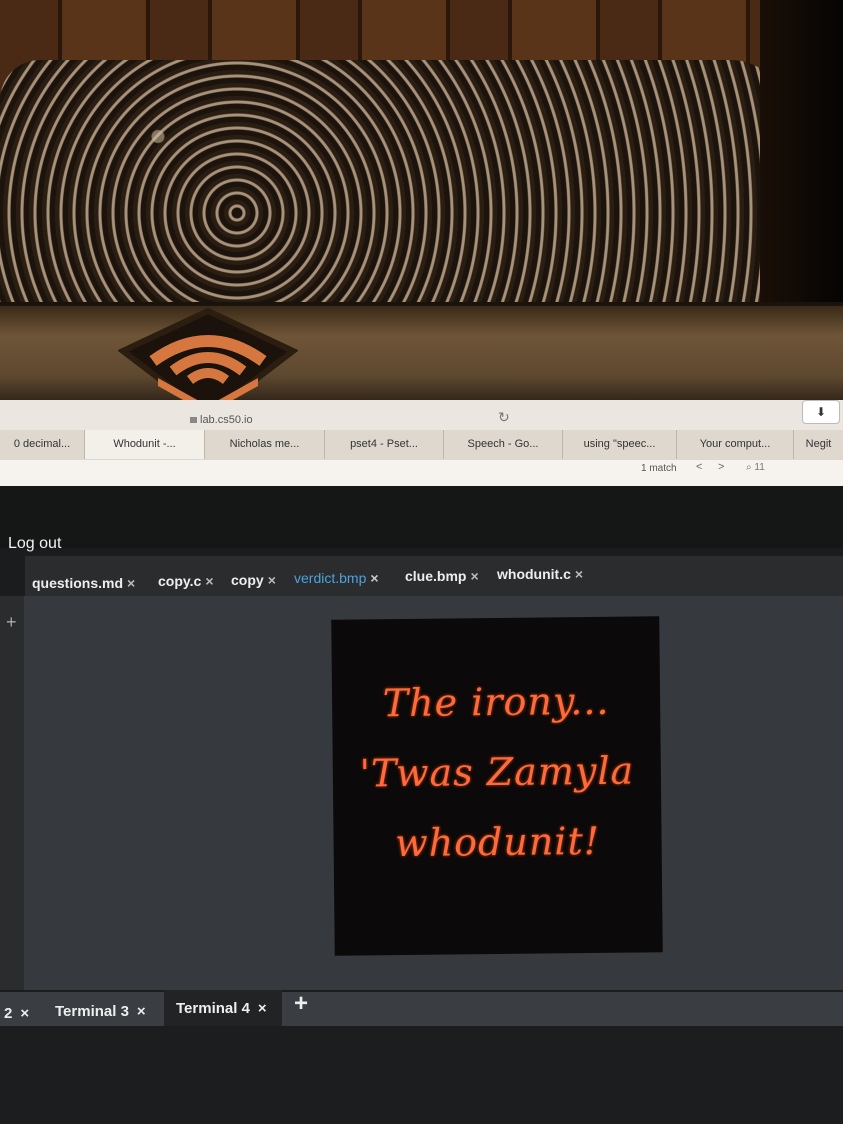 The width and height of the screenshot is (843, 1124). What do you see at coordinates (226, 420) in the screenshot?
I see `url-text: lab.cs50.io` at bounding box center [226, 420].